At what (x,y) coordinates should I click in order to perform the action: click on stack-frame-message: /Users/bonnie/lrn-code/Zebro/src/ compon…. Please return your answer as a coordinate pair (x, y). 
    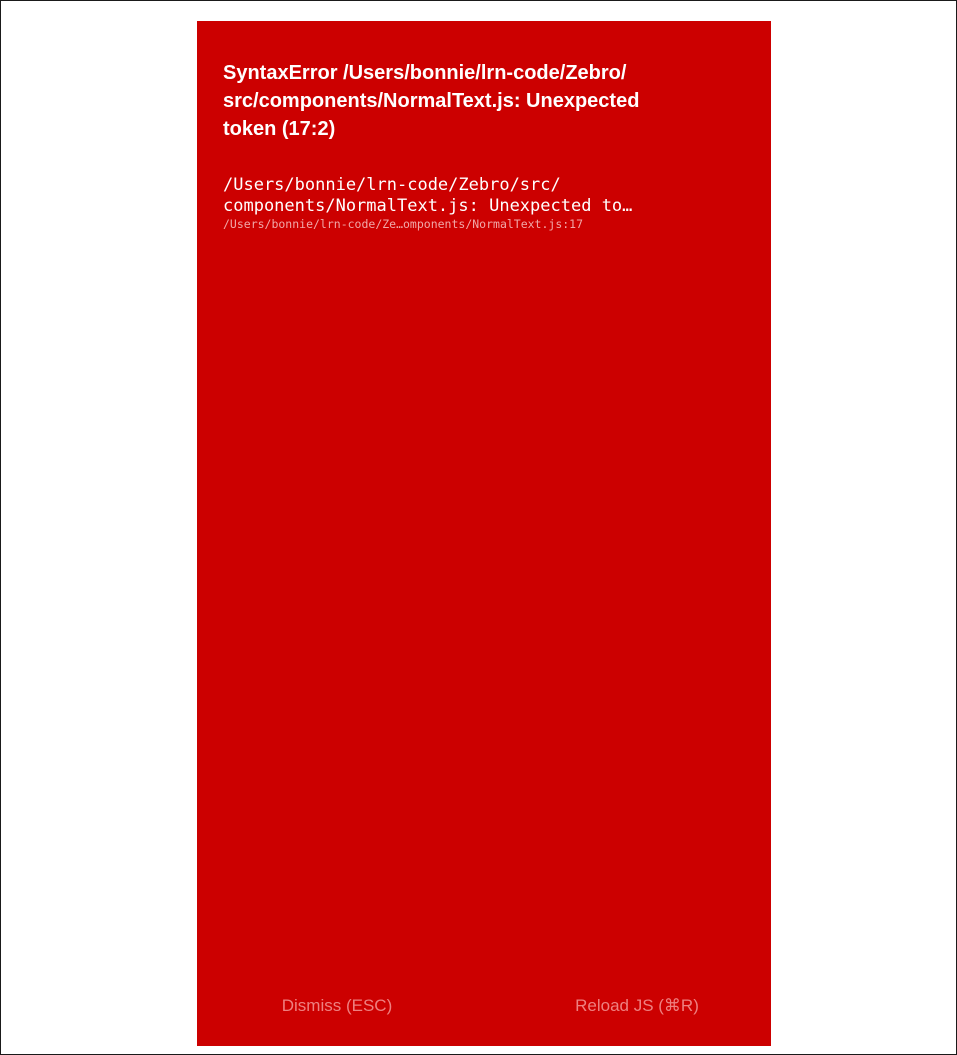
    Looking at the image, I should click on (428, 195).